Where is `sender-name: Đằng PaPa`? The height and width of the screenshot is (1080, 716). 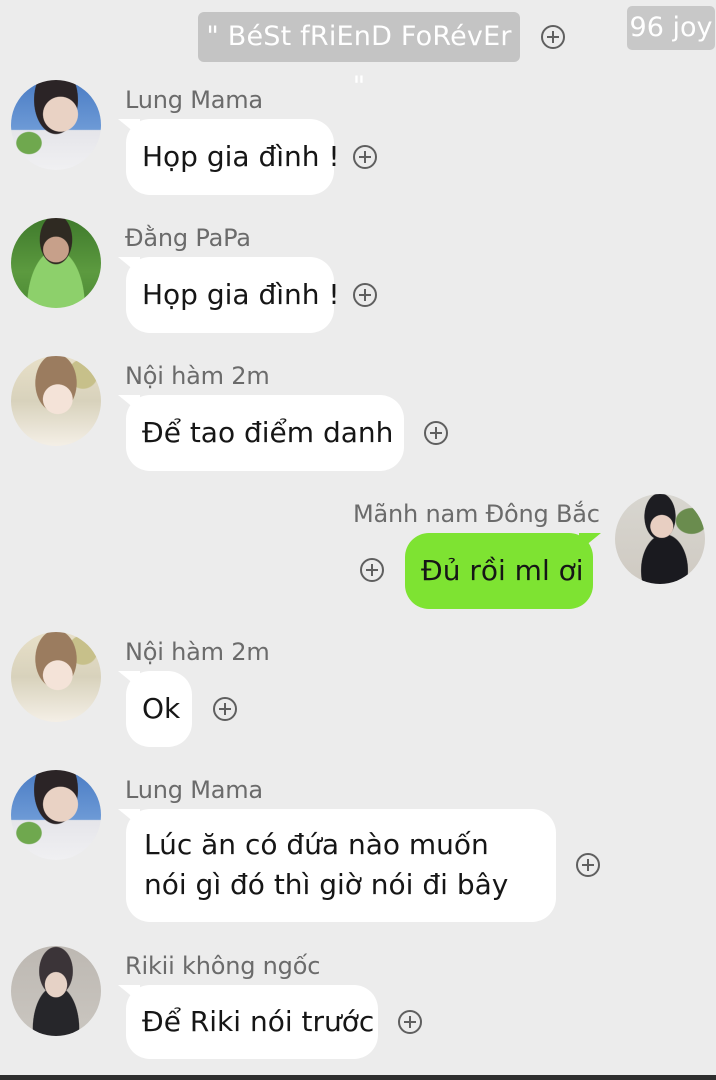
sender-name: Đằng PaPa is located at coordinates (188, 238).